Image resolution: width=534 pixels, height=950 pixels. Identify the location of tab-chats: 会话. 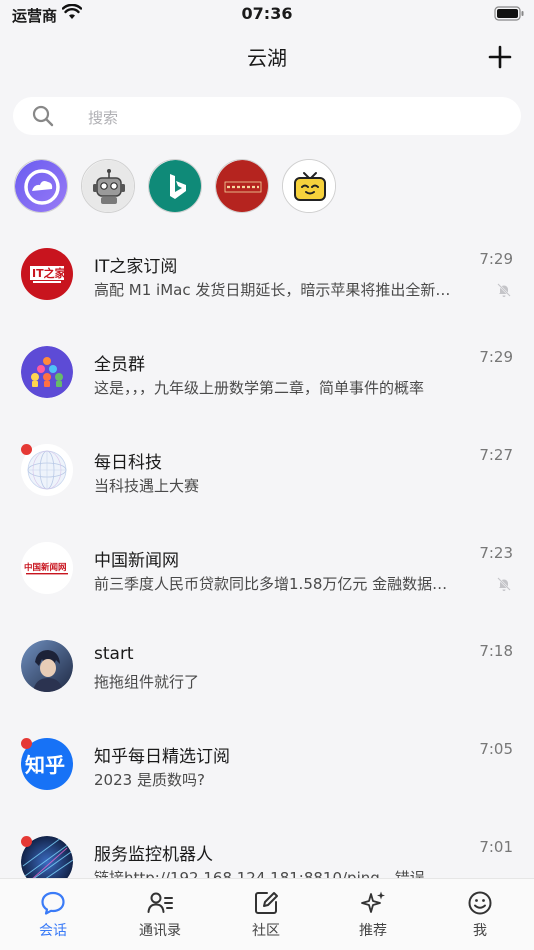
(53, 914).